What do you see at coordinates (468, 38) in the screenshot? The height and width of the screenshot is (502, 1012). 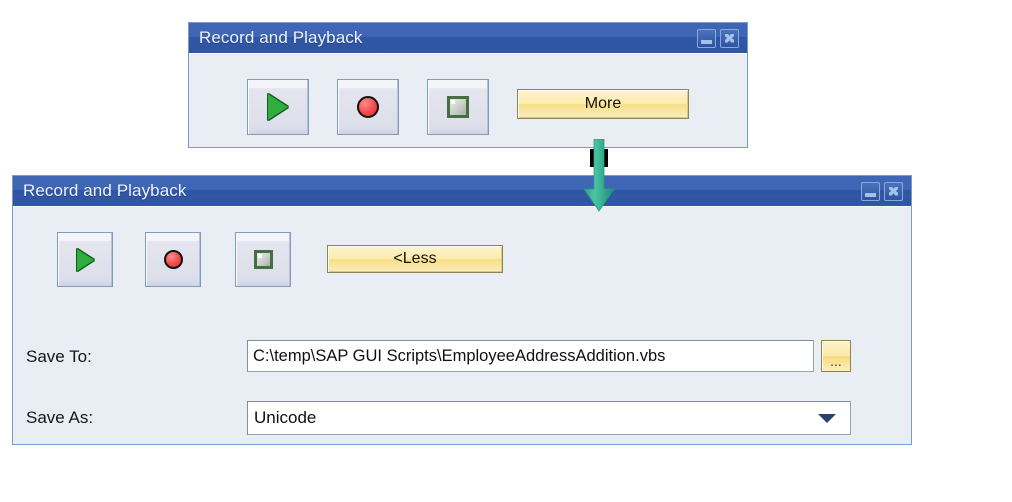 I see `titlebar-collapsed: Record and Playback` at bounding box center [468, 38].